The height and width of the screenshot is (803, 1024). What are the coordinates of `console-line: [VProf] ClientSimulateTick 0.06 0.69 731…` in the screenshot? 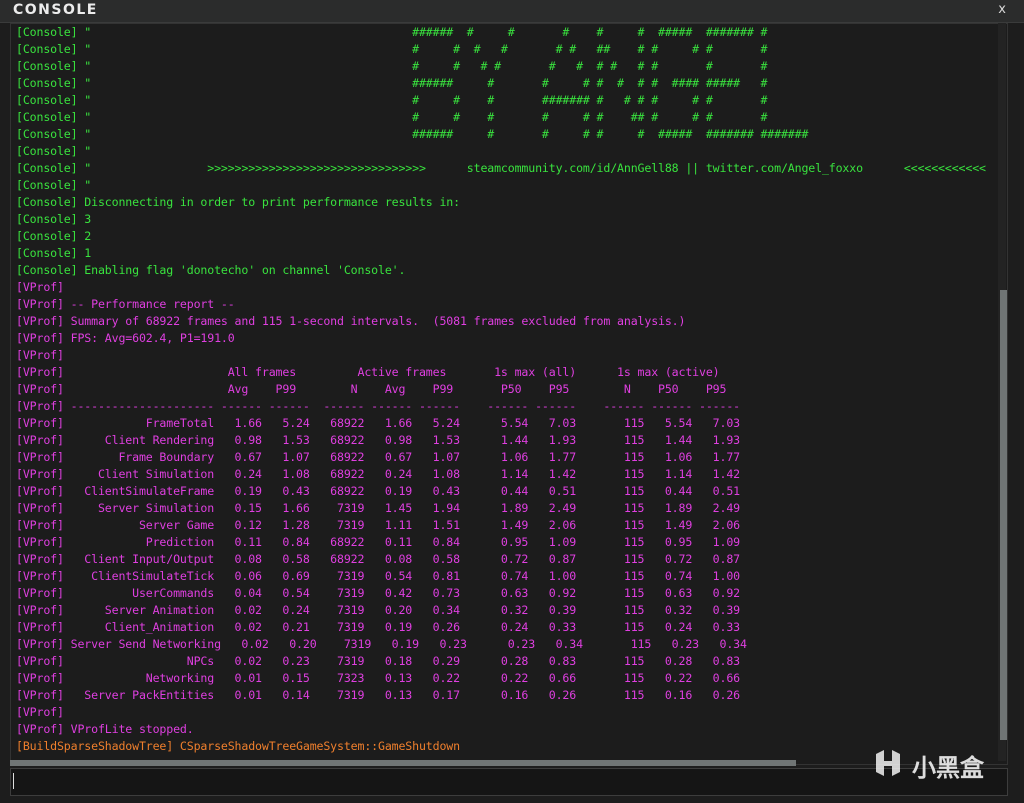 It's located at (378, 576).